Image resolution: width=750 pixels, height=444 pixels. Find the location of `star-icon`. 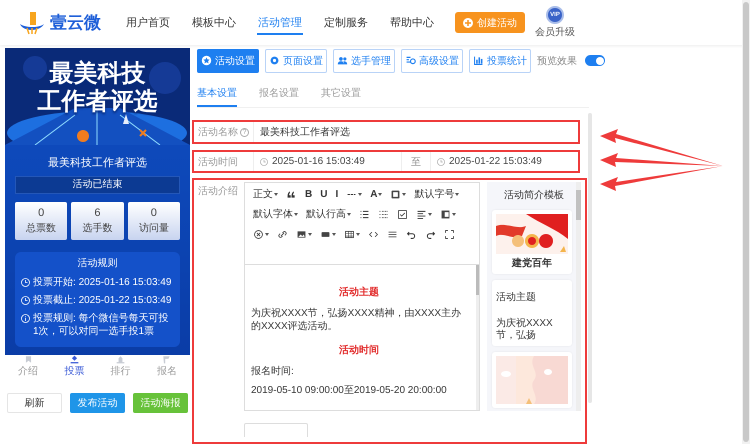

star-icon is located at coordinates (206, 60).